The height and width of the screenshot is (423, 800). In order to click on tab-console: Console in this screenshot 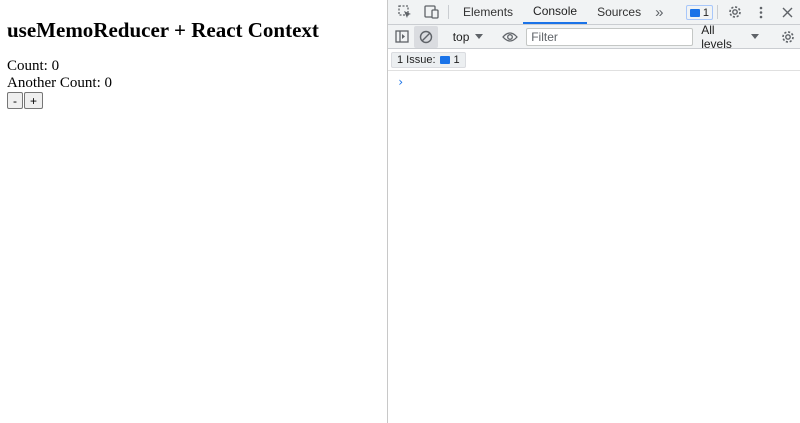, I will do `click(555, 12)`.